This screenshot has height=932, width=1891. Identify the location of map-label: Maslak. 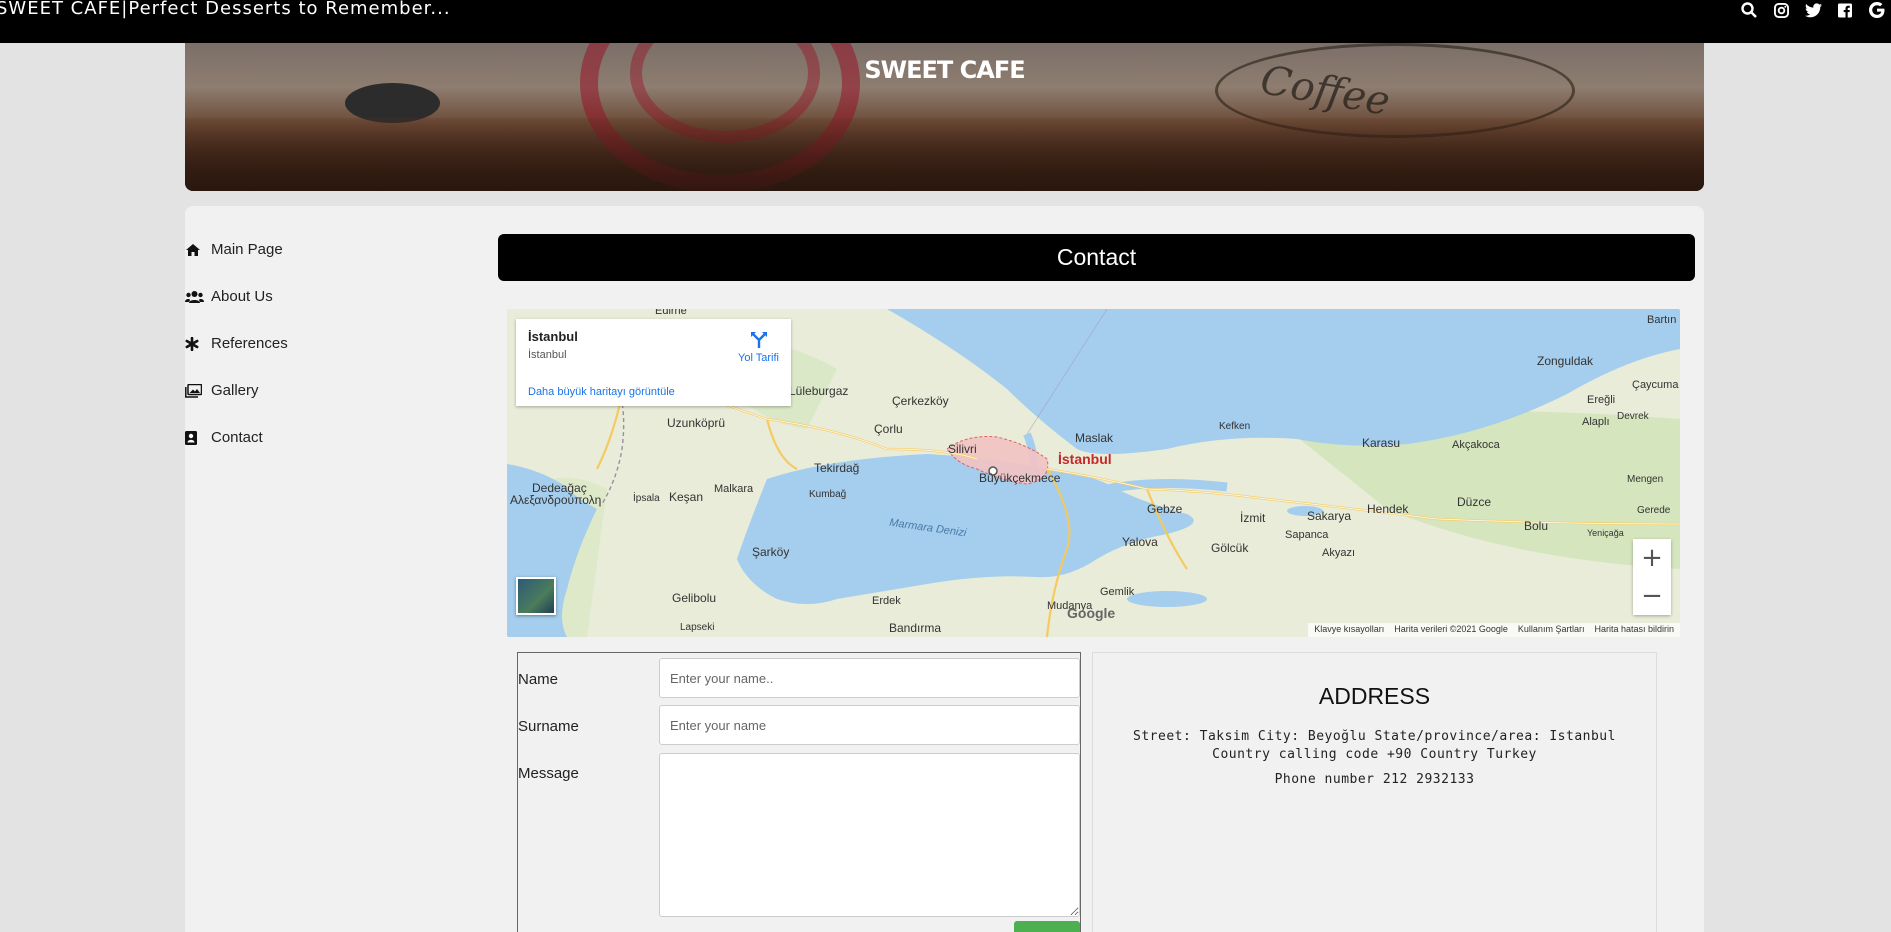
(1094, 438).